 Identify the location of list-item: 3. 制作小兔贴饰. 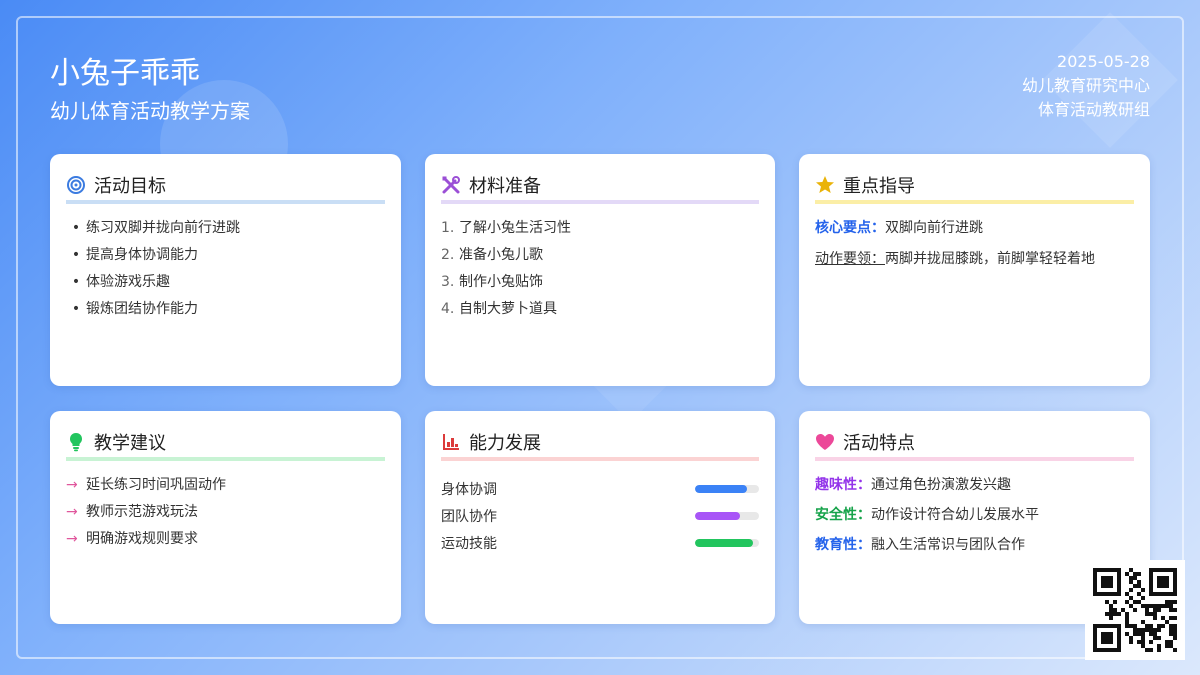
(492, 282).